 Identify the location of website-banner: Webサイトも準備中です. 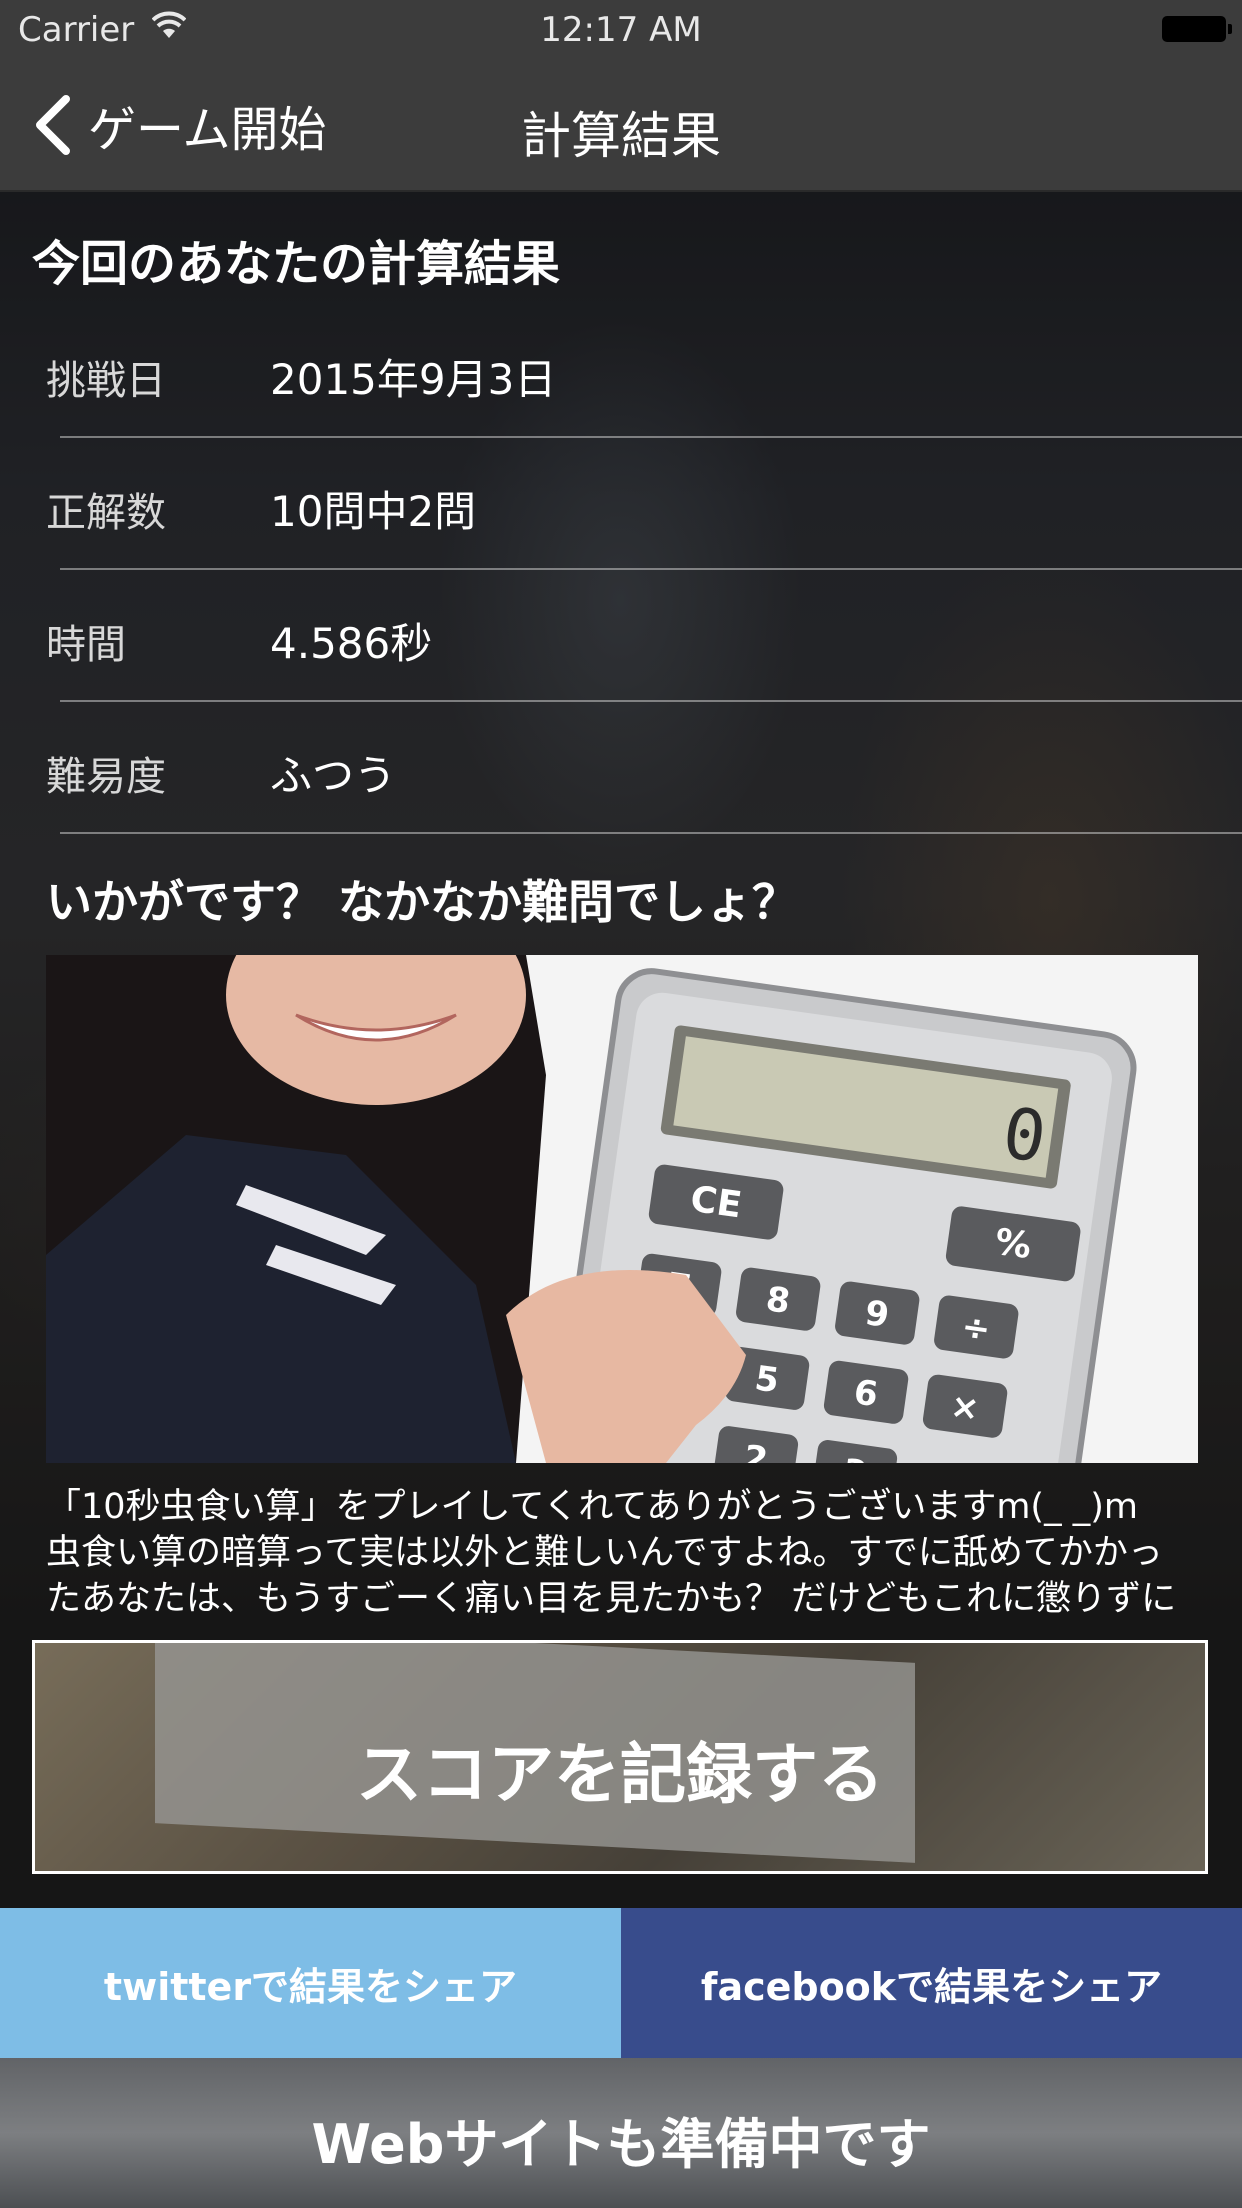
(621, 2133).